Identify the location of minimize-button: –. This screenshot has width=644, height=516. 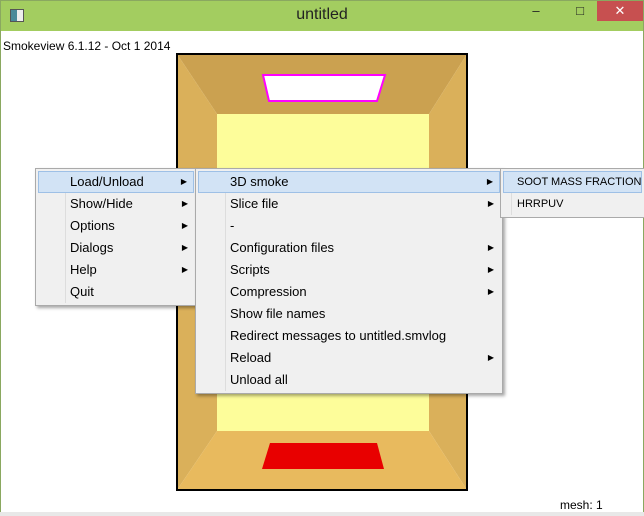
(536, 11).